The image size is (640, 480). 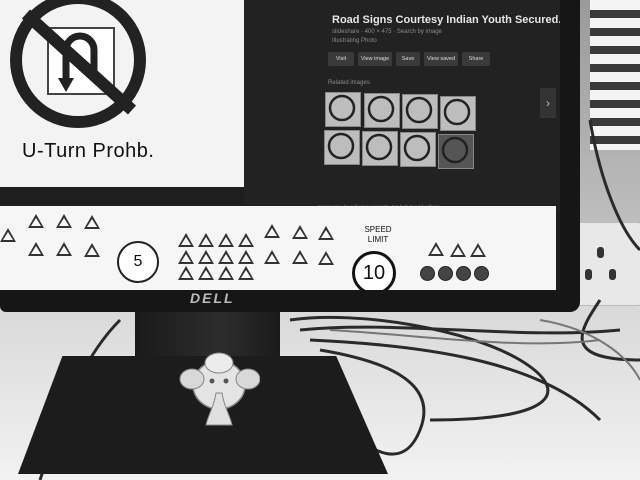 What do you see at coordinates (548, 103) in the screenshot?
I see `chevron-right-icon: ›` at bounding box center [548, 103].